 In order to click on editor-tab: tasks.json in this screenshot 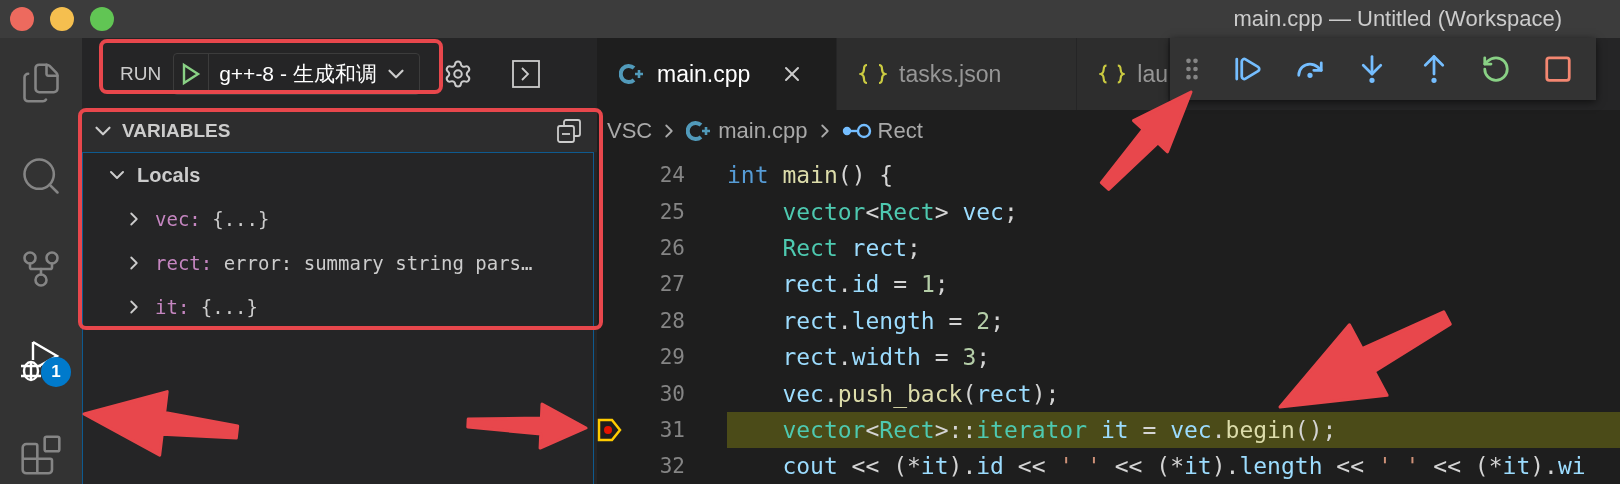, I will do `click(957, 74)`.